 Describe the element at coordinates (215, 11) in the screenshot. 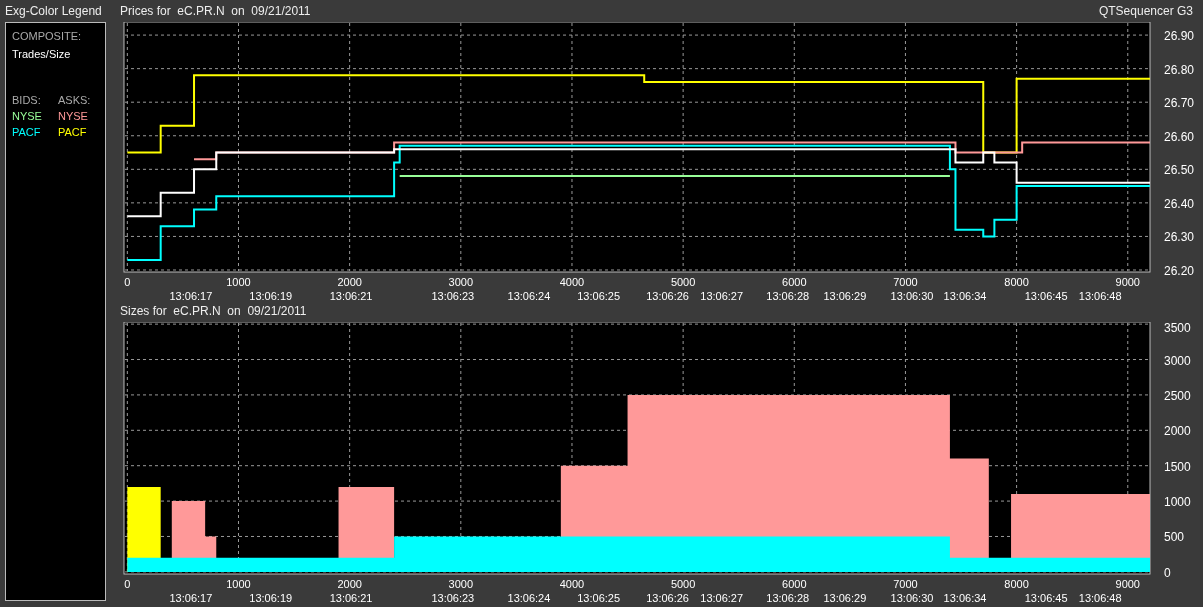

I see `chart-title: Prices for eC.PR.N on 09/21/2011` at that location.